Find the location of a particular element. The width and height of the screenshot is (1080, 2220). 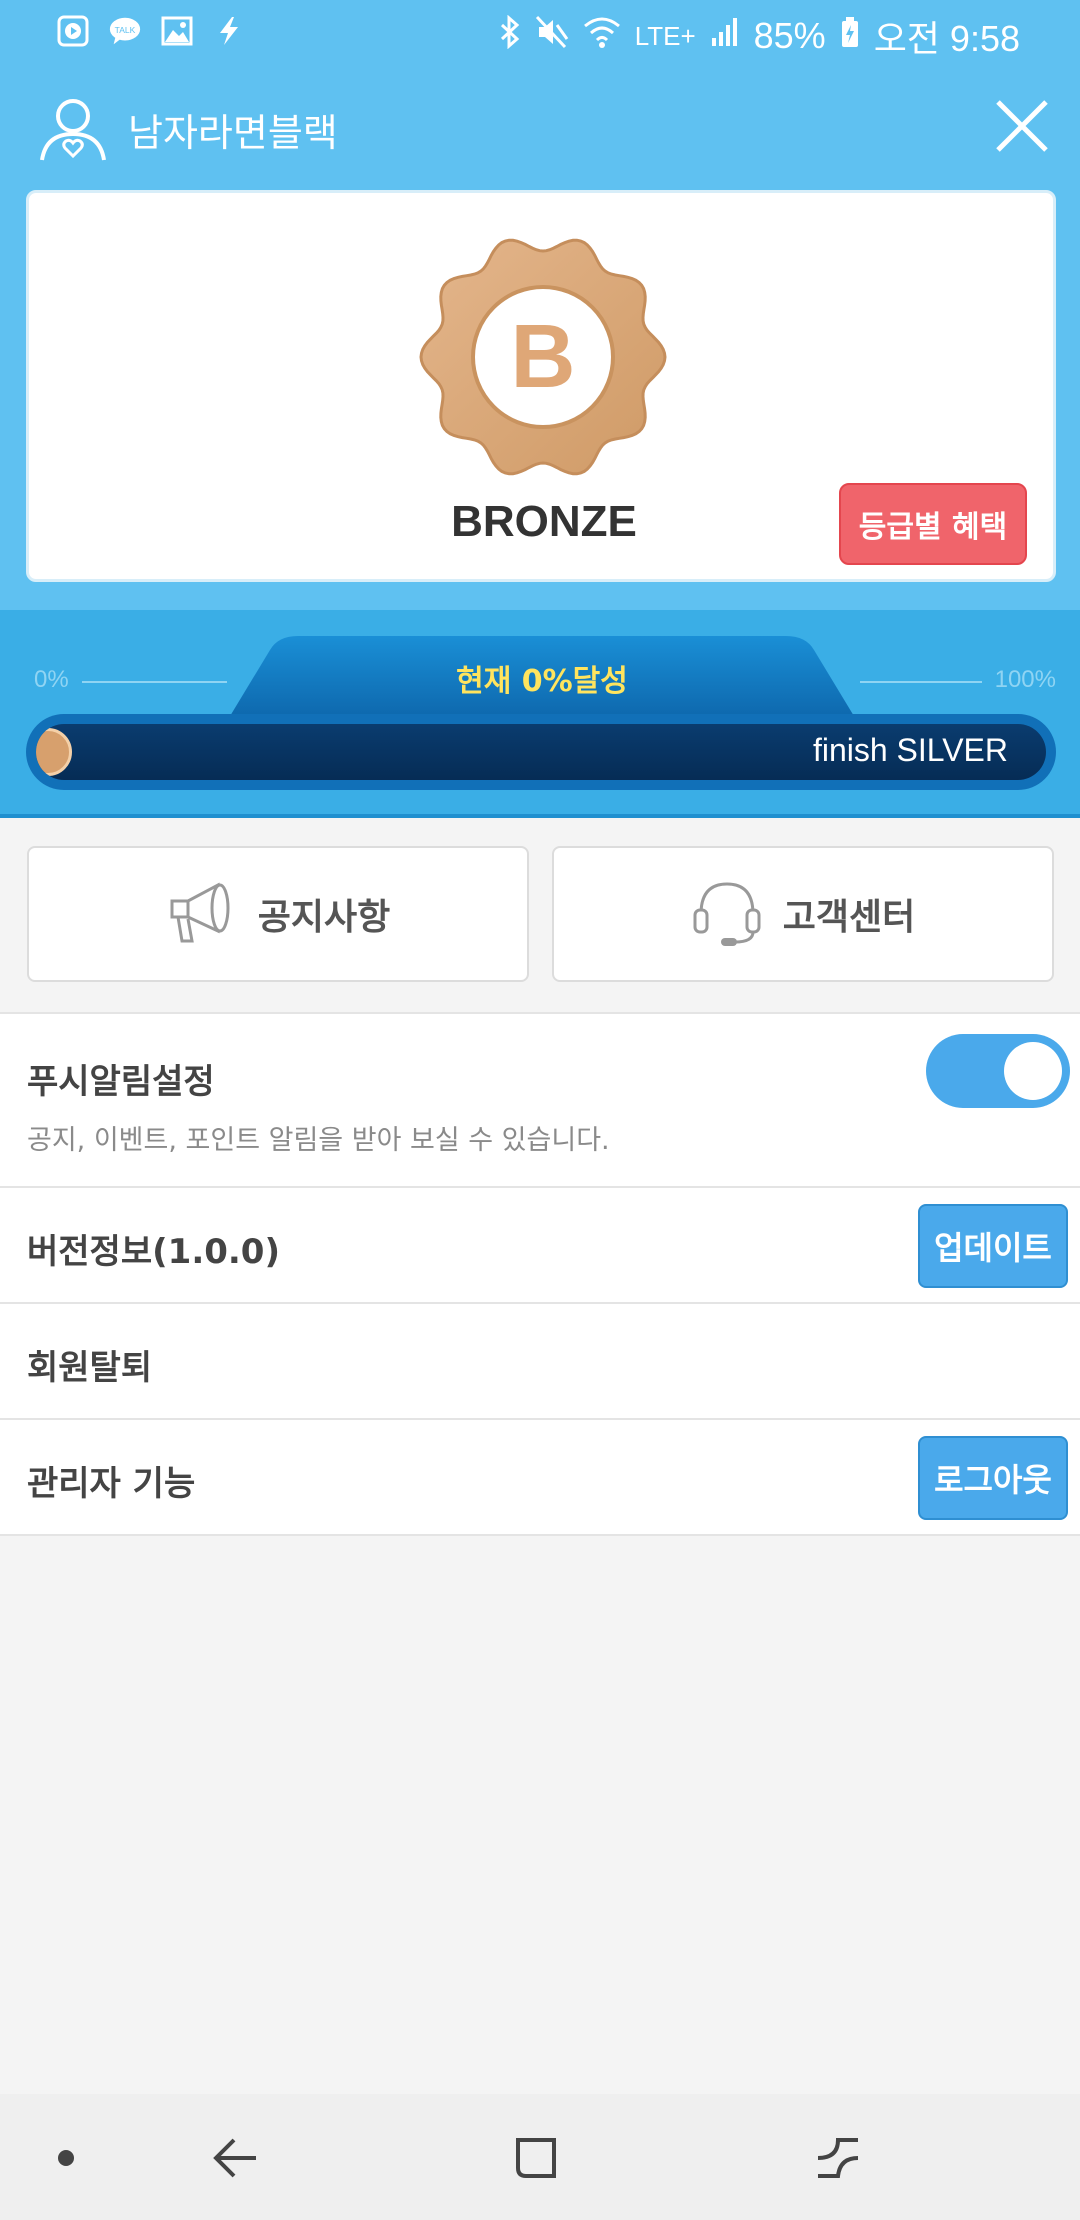

bronze-badge-icon: B is located at coordinates (543, 357).